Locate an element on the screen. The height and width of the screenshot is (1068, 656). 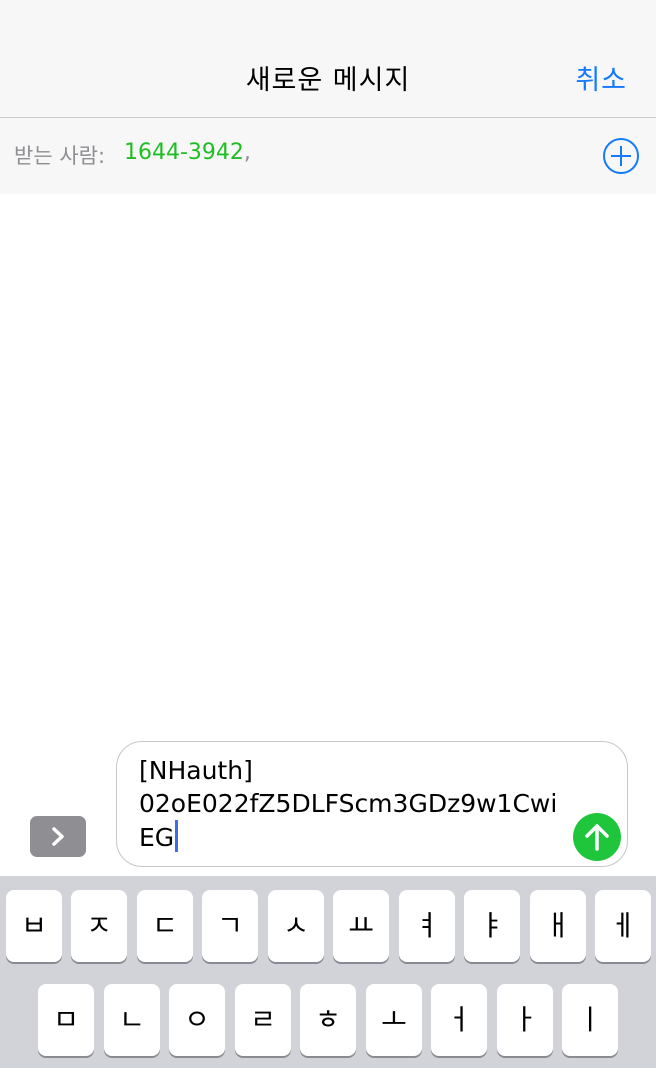
message-input: [NHauth] 02oE022fZ5DLFScm3GDz9w1Cwi EG is located at coordinates (372, 804).